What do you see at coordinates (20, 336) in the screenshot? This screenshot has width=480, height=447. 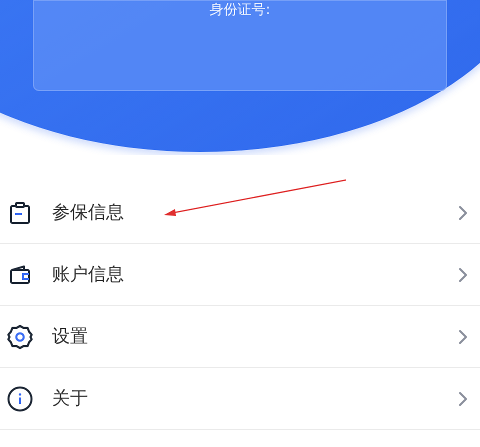 I see `settings-icon` at bounding box center [20, 336].